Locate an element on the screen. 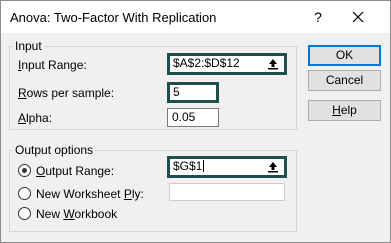  text-caret is located at coordinates (204, 166).